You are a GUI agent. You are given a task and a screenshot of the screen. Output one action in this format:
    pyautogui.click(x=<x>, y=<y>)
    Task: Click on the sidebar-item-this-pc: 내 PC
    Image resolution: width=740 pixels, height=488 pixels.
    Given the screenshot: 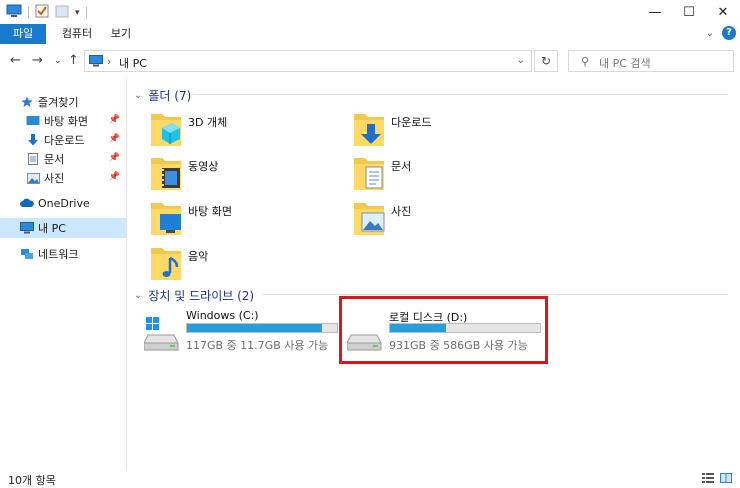 What is the action you would take?
    pyautogui.click(x=63, y=228)
    